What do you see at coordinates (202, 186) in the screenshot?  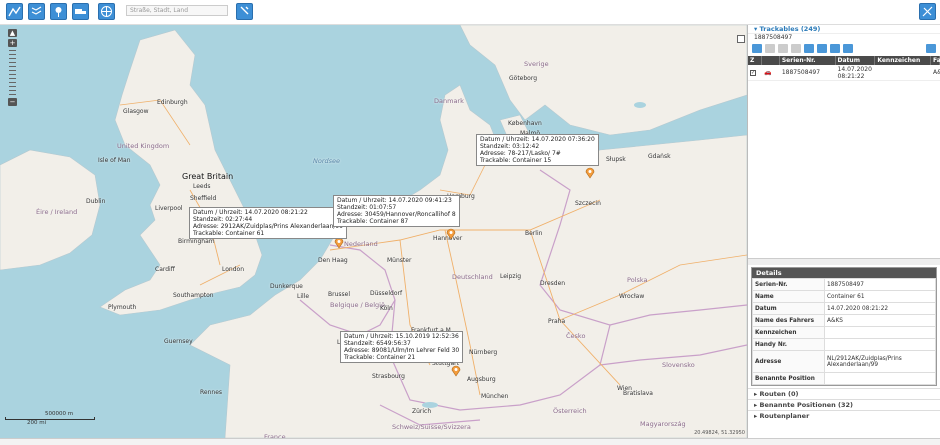 I see `label-leeds: Leeds` at bounding box center [202, 186].